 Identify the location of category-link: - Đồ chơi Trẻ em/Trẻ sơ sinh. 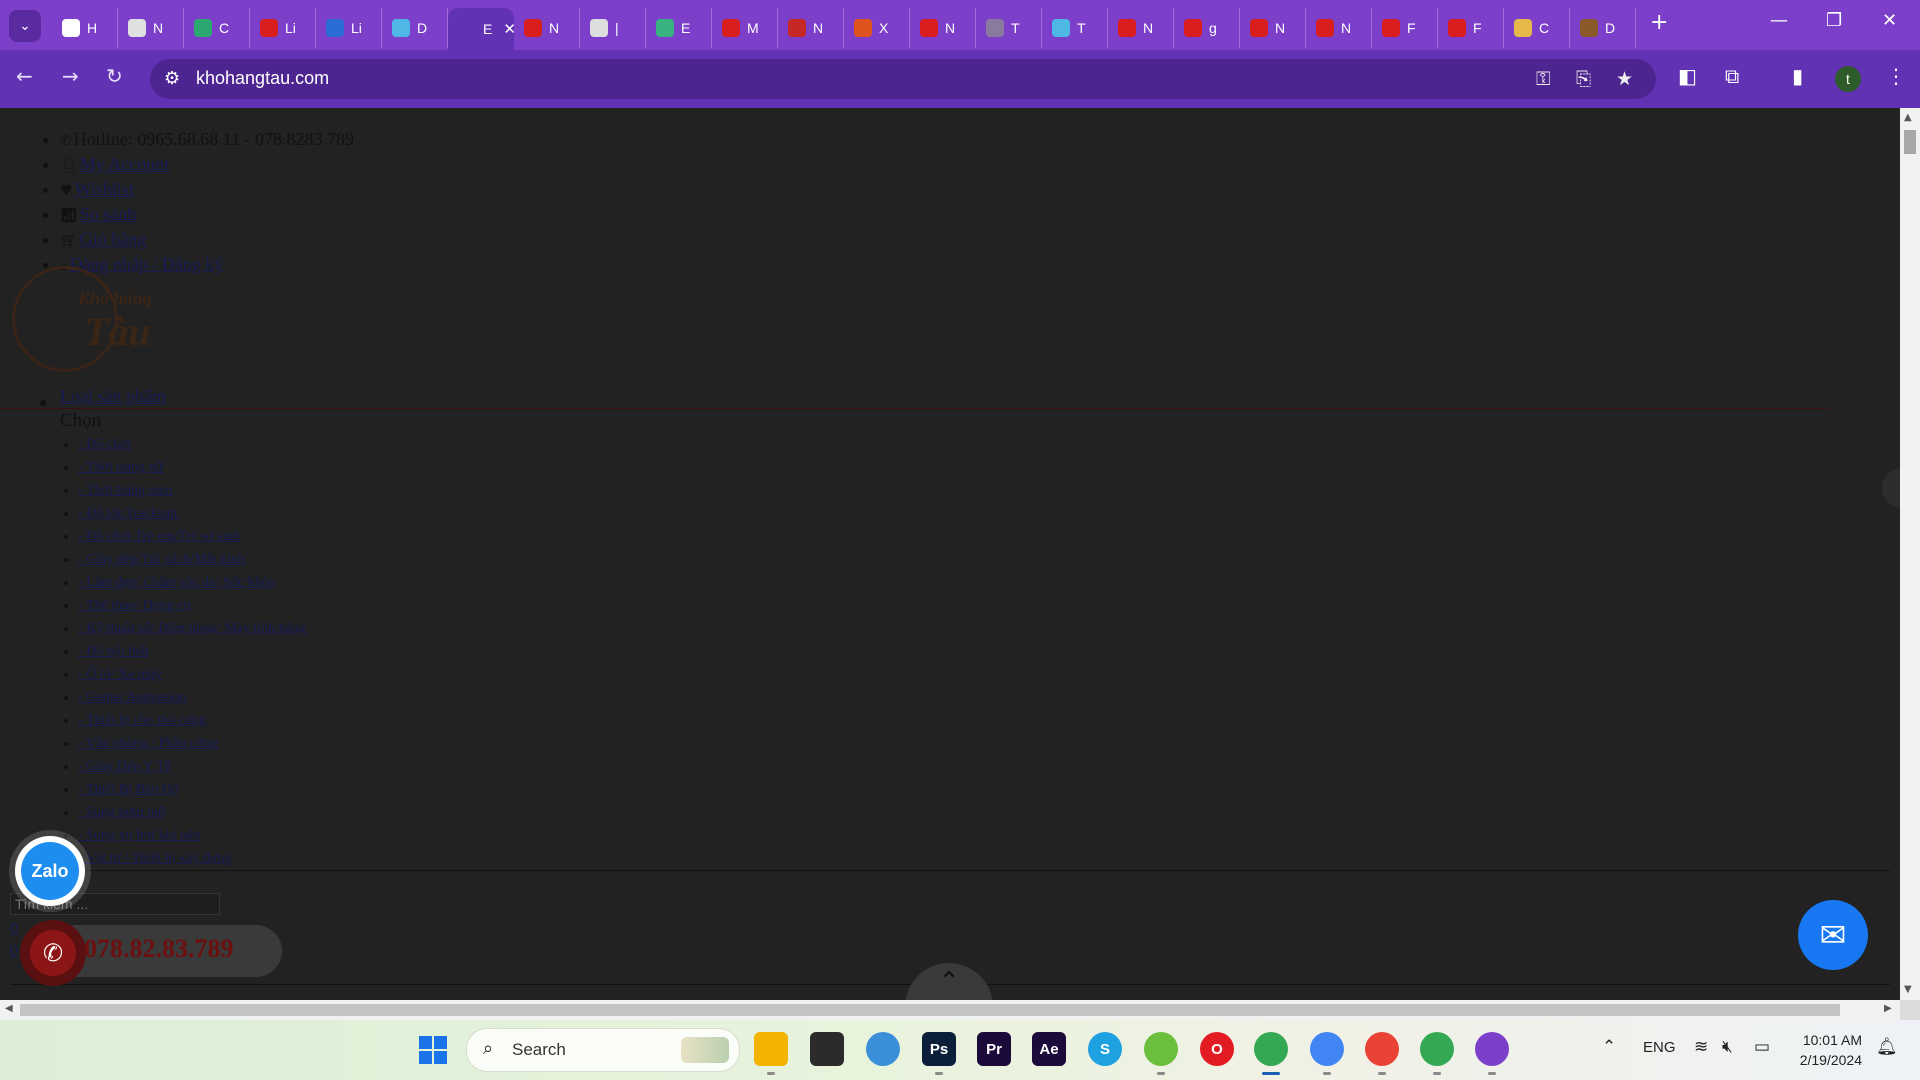
(159, 536).